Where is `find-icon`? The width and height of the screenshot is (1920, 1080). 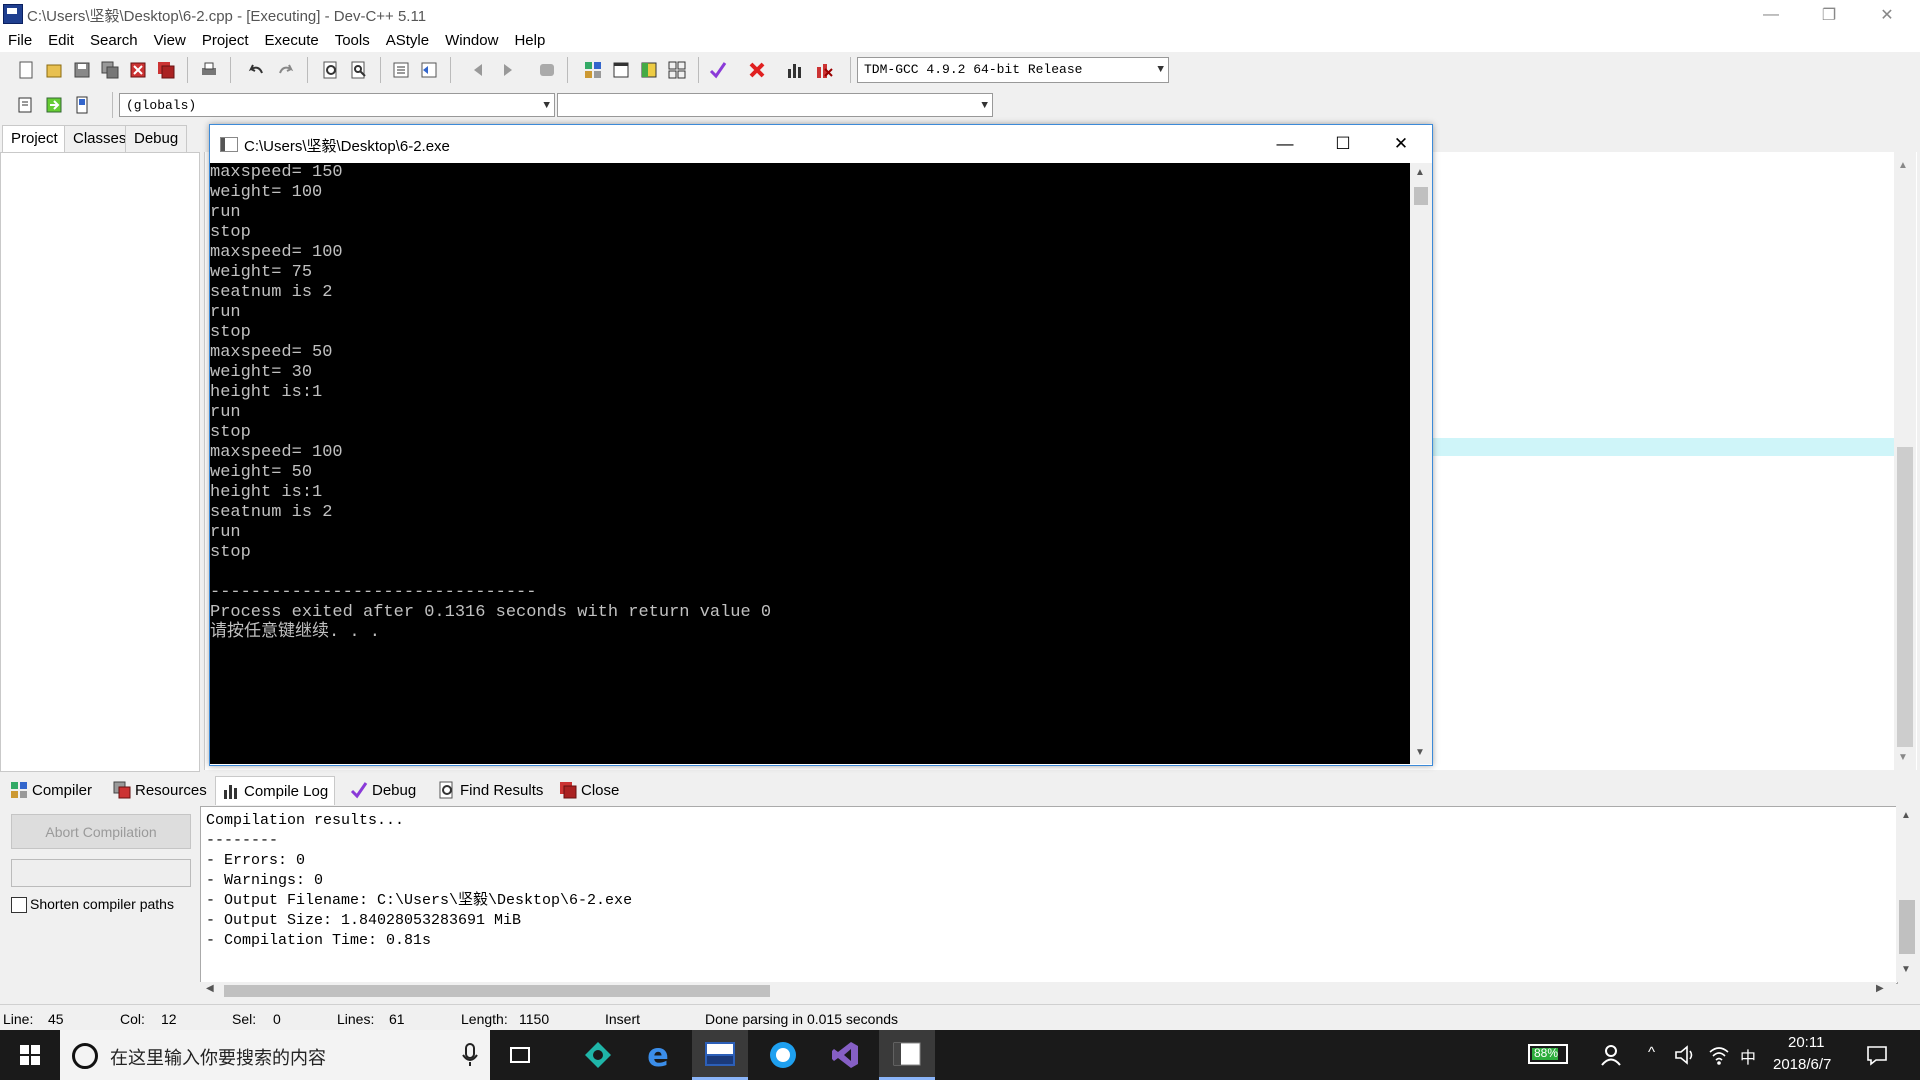
find-icon is located at coordinates (331, 70).